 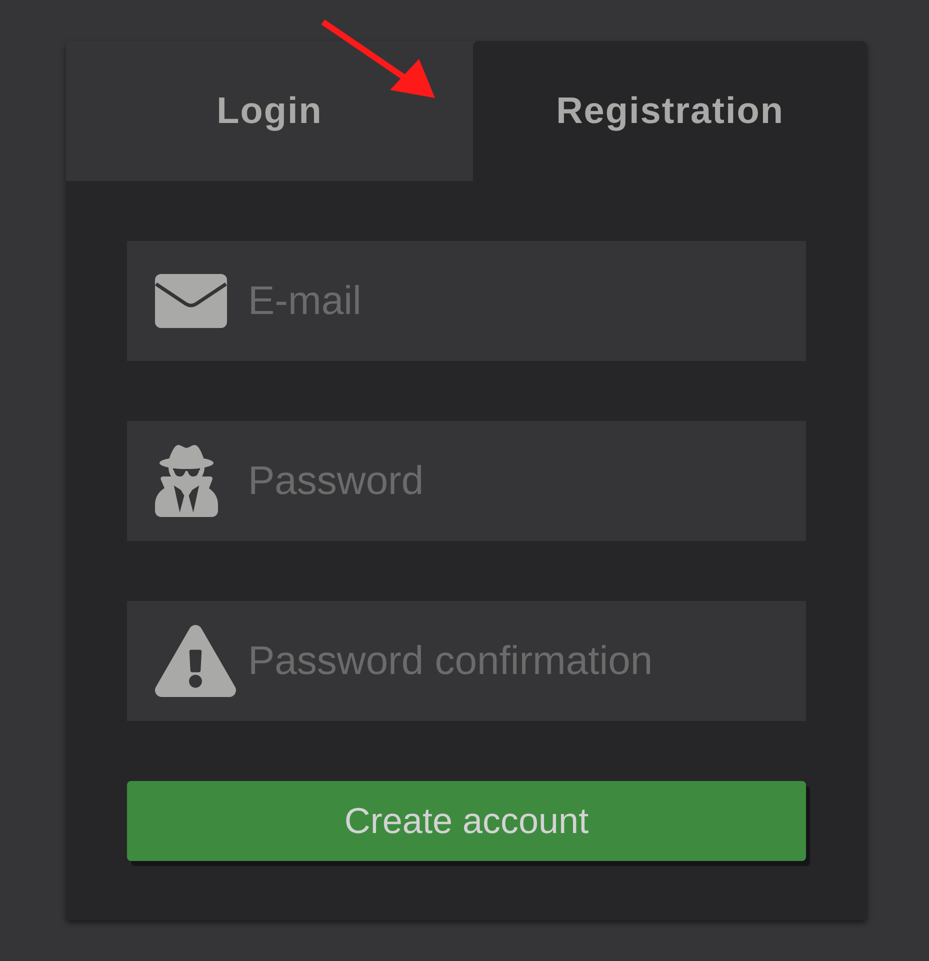 What do you see at coordinates (466, 821) in the screenshot?
I see `create-account-button: Create account` at bounding box center [466, 821].